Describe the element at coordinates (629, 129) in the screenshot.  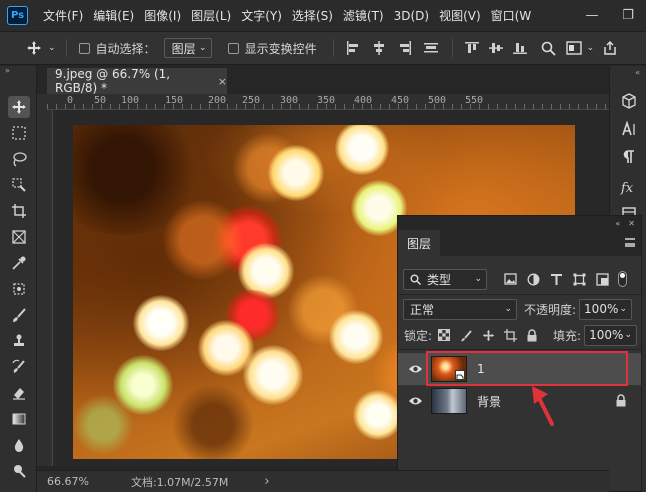
I see `character-panel-icon` at that location.